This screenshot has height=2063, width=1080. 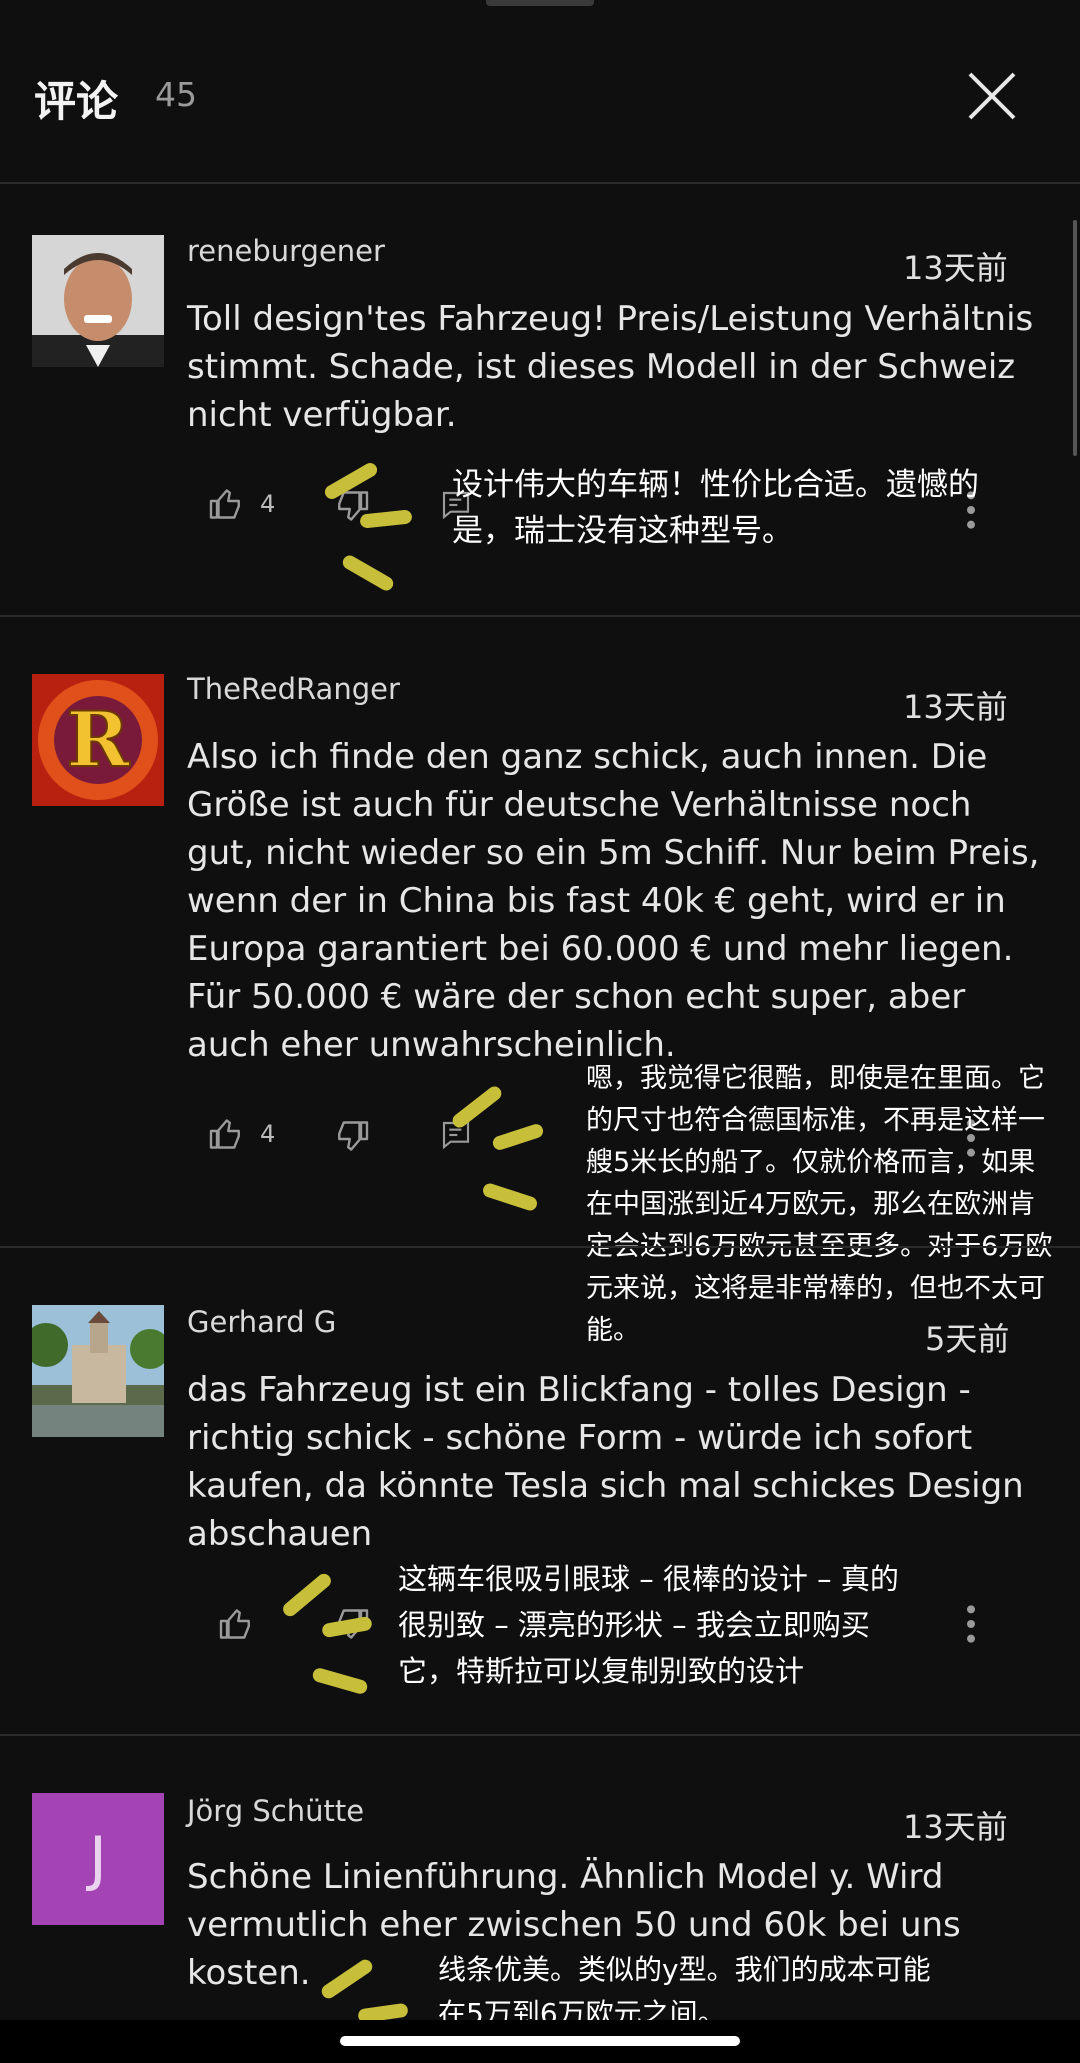 I want to click on comments-count: 45, so click(x=176, y=94).